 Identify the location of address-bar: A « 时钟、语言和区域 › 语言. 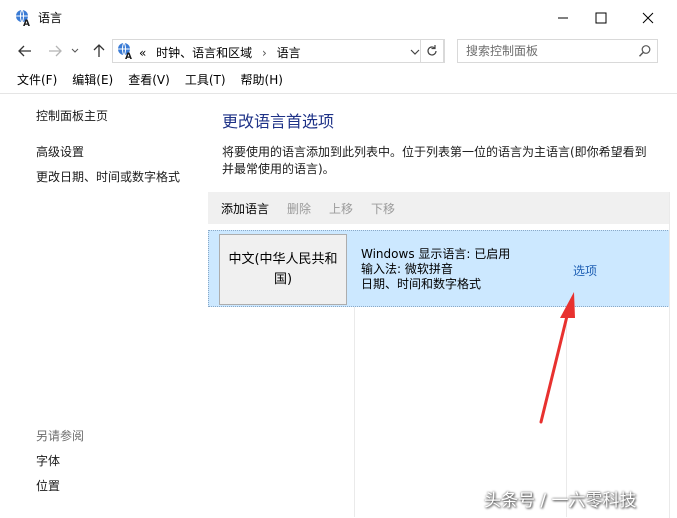
(278, 51).